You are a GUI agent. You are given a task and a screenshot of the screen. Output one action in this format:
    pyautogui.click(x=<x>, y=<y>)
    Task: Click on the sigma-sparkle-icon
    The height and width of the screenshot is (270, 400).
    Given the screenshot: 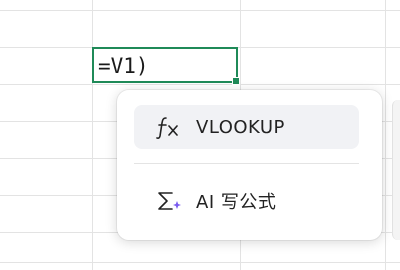 What is the action you would take?
    pyautogui.click(x=169, y=201)
    